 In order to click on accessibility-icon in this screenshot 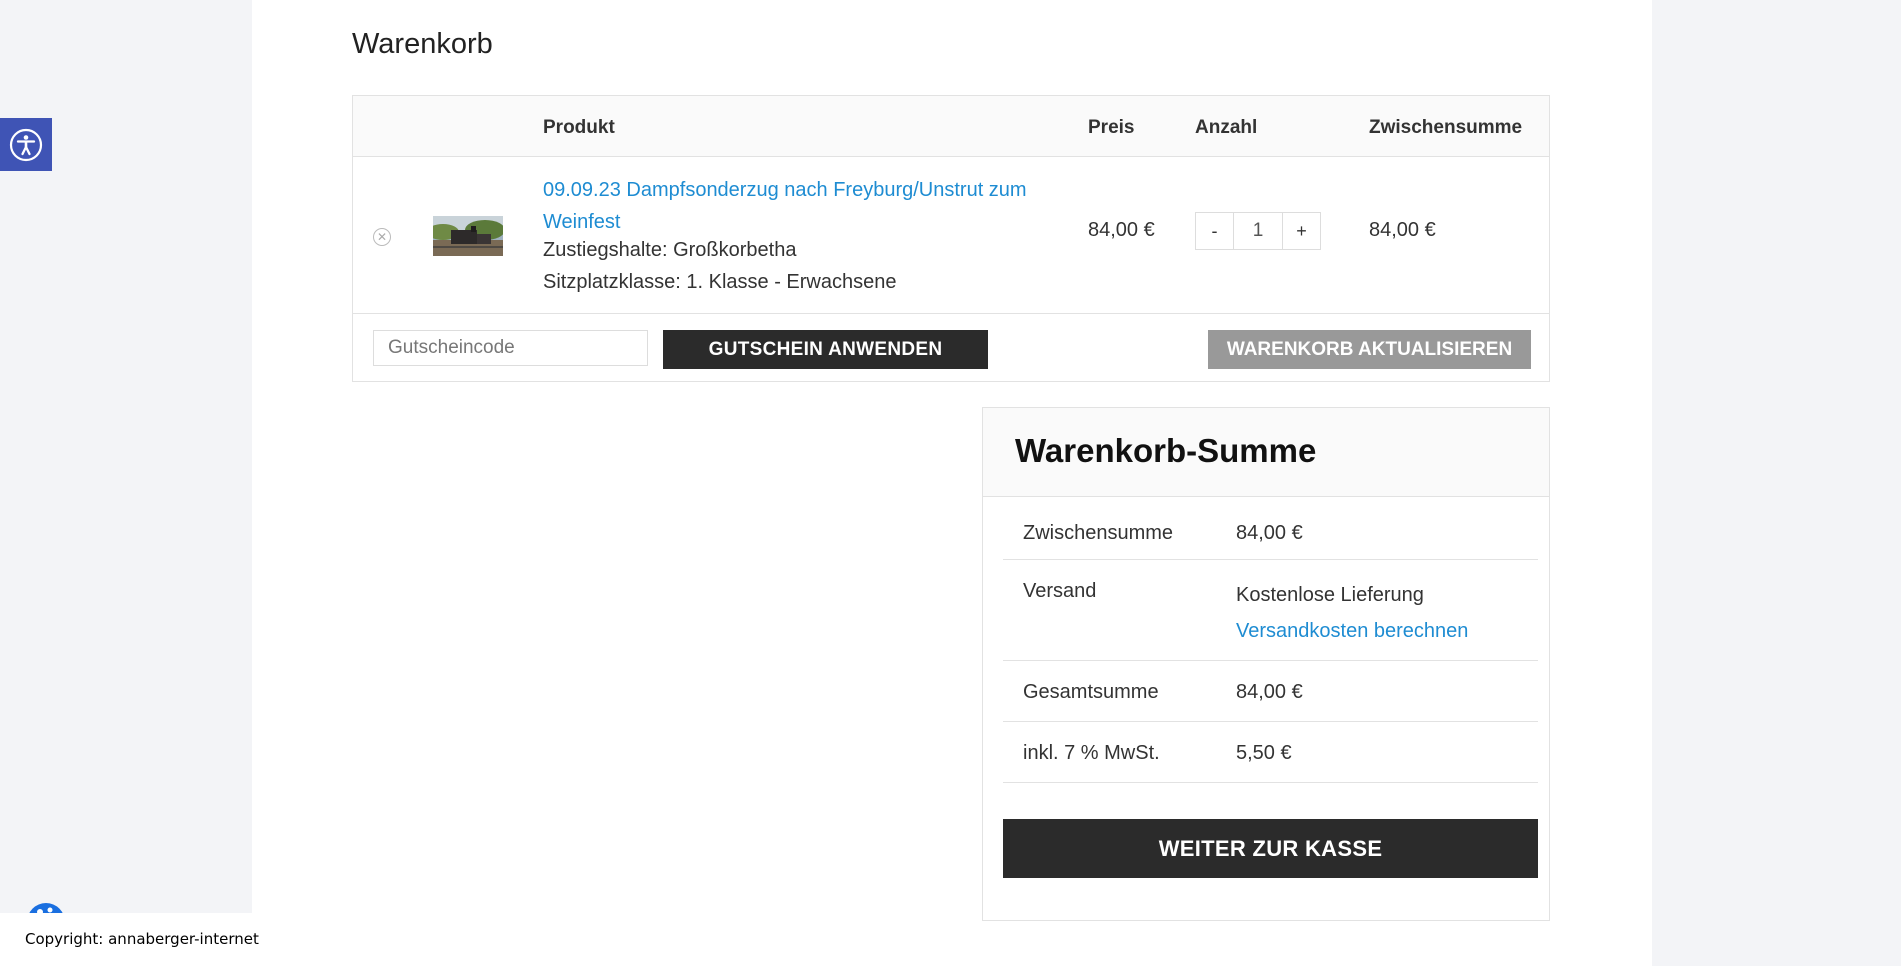, I will do `click(26, 144)`.